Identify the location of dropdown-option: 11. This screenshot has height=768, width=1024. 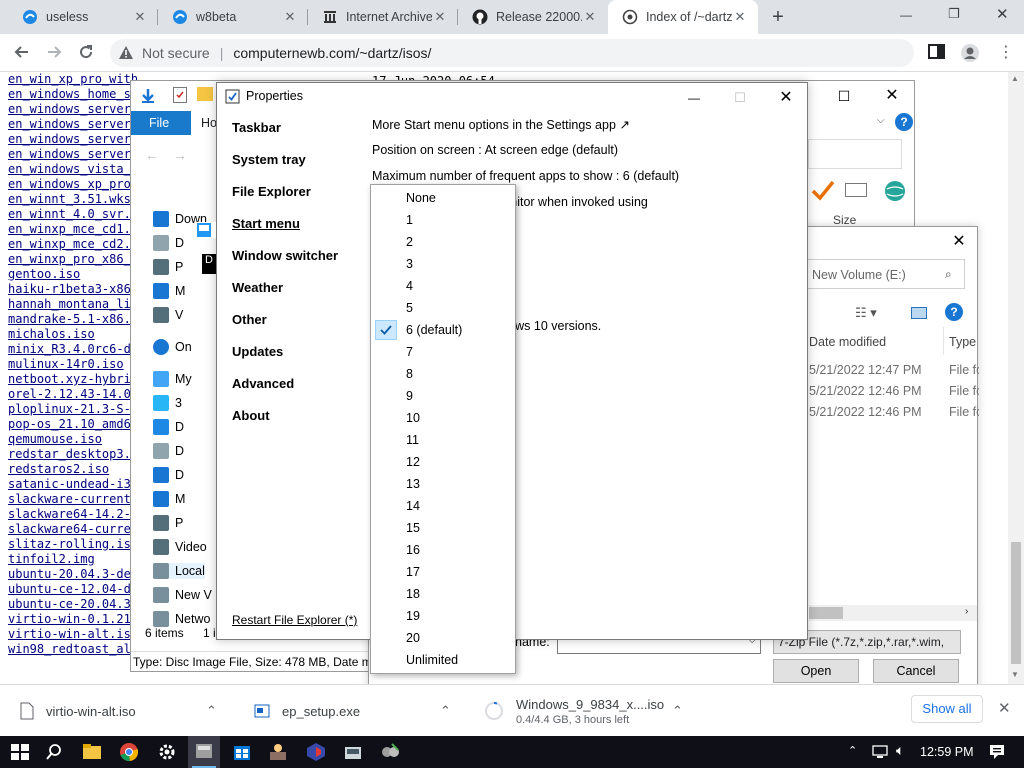
(443, 440).